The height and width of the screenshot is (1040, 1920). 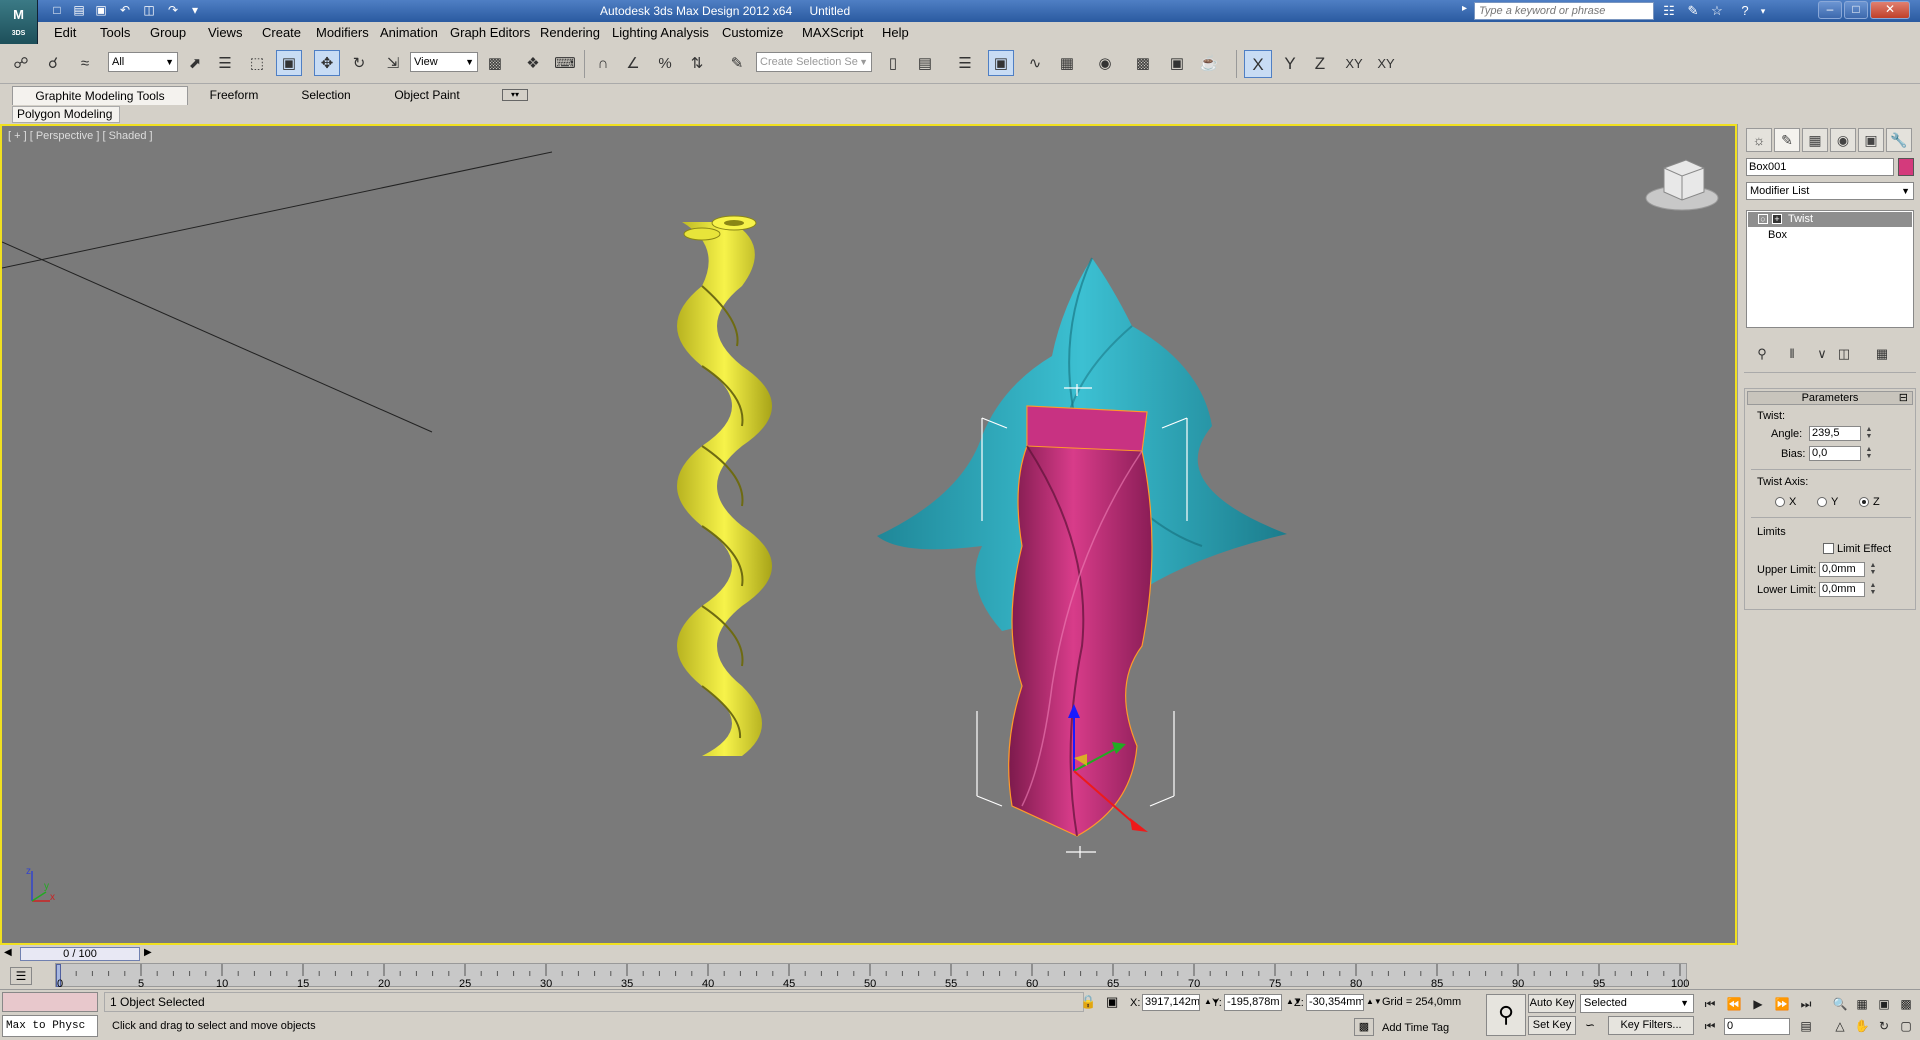 What do you see at coordinates (1386, 64) in the screenshot?
I see `axis-constraint-xy-cycle-button: XY` at bounding box center [1386, 64].